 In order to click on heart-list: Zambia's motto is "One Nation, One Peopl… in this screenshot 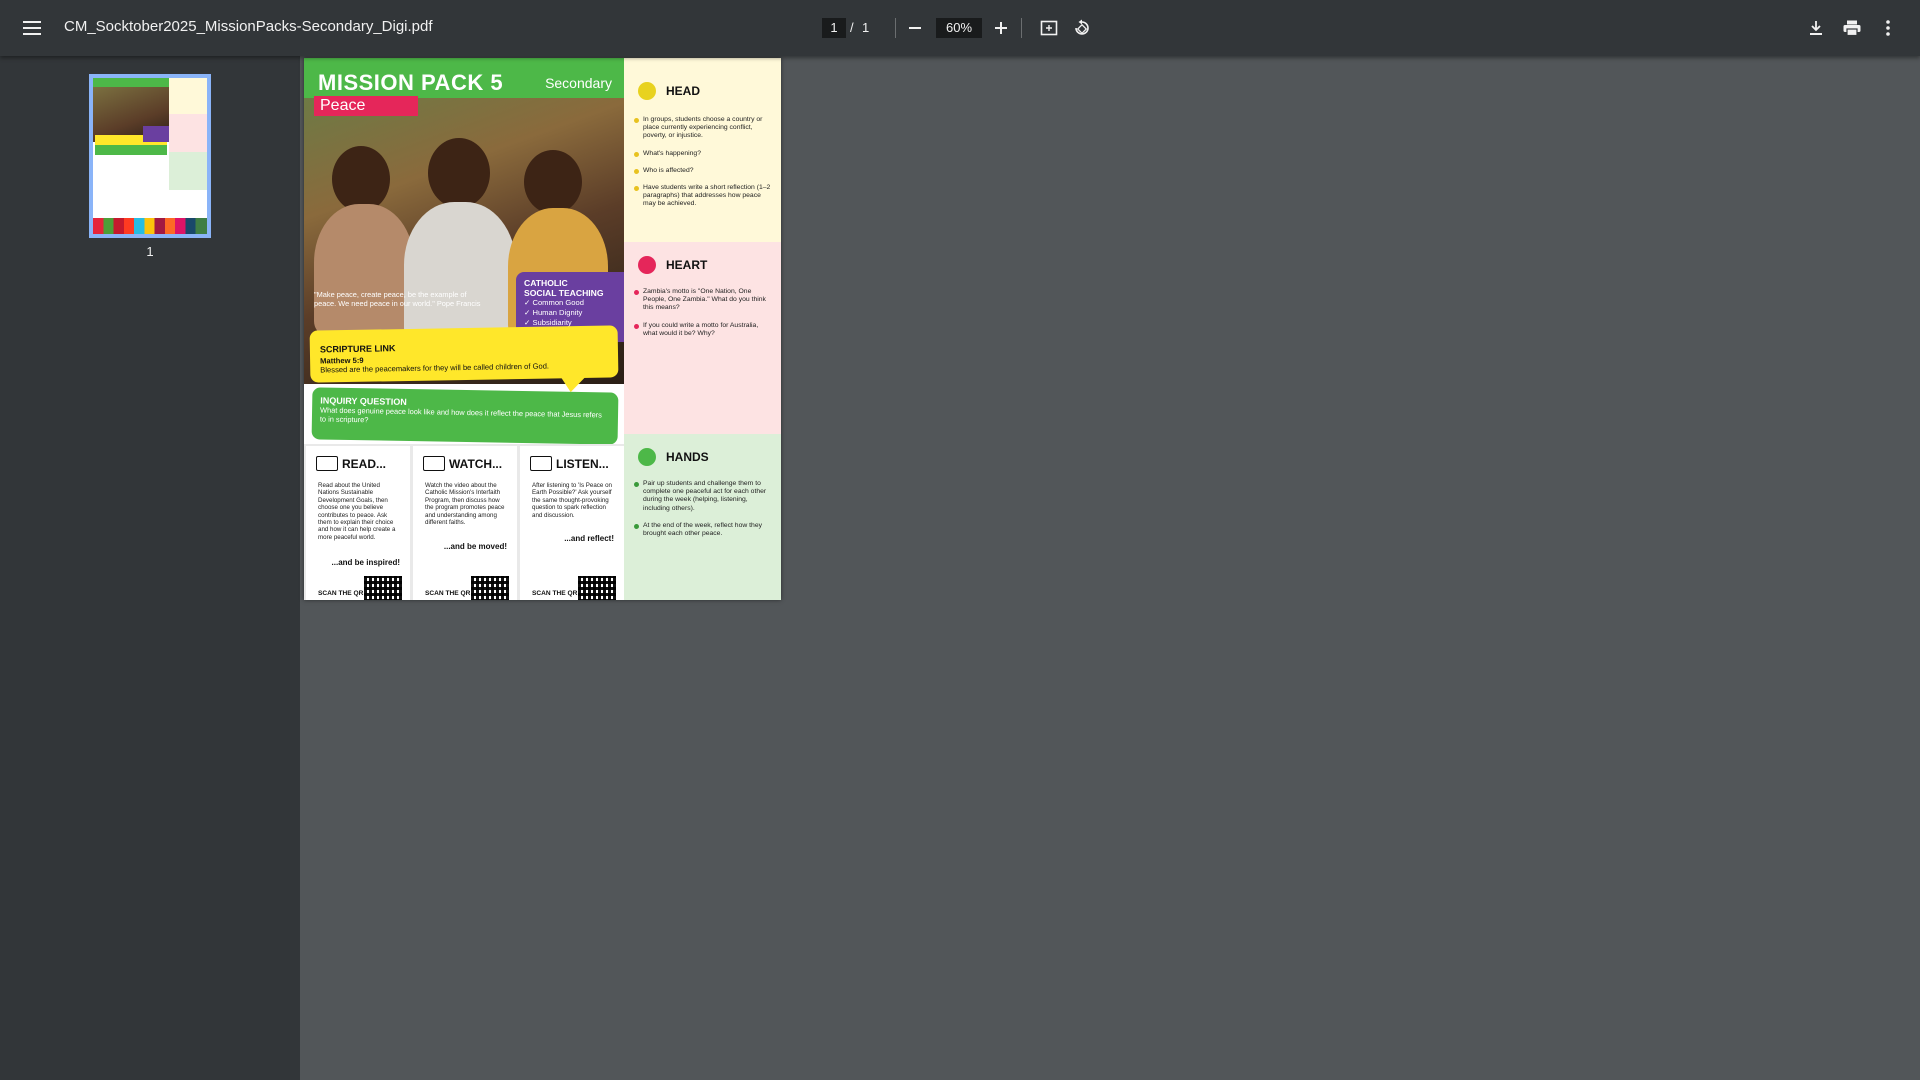, I will do `click(703, 317)`.